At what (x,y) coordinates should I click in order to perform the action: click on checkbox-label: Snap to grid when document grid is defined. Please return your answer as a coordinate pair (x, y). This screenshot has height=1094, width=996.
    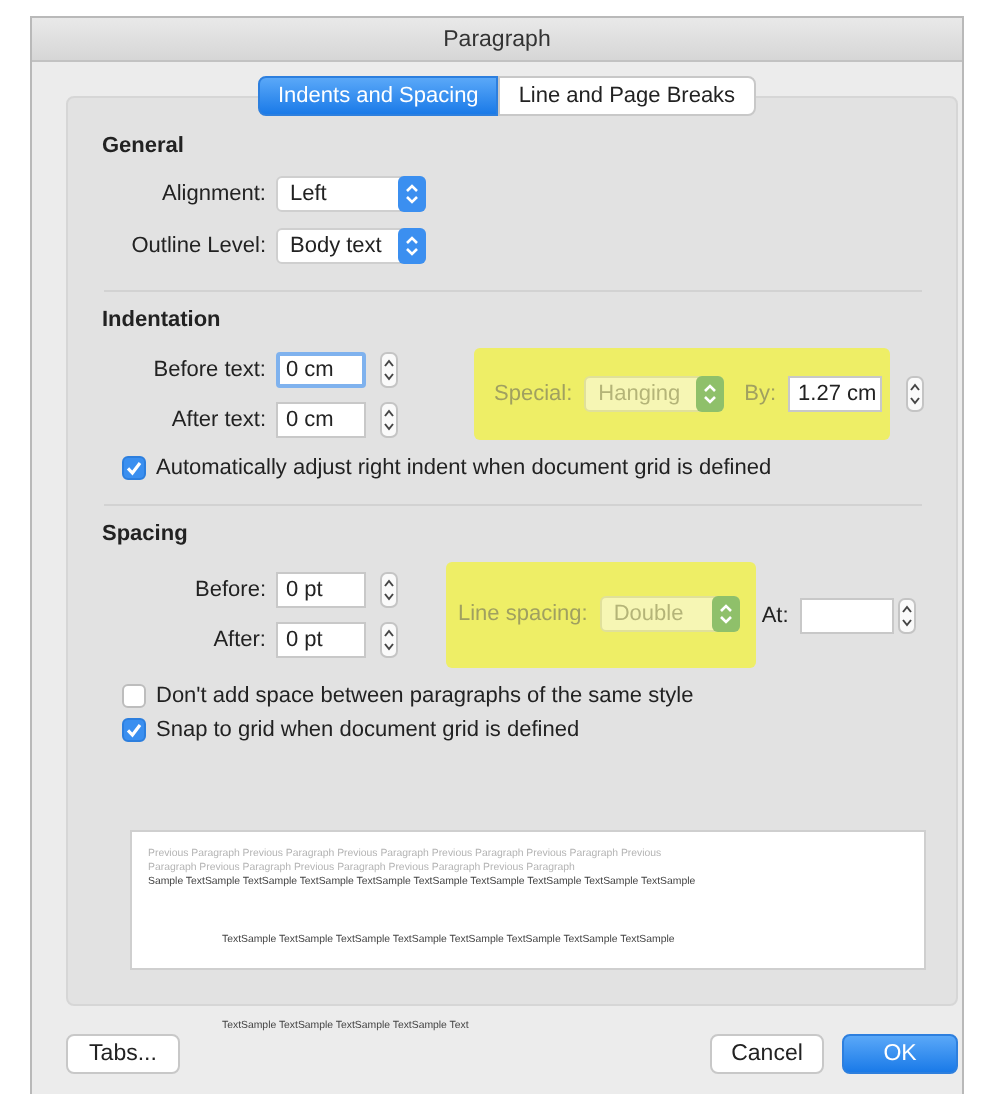
    Looking at the image, I should click on (368, 730).